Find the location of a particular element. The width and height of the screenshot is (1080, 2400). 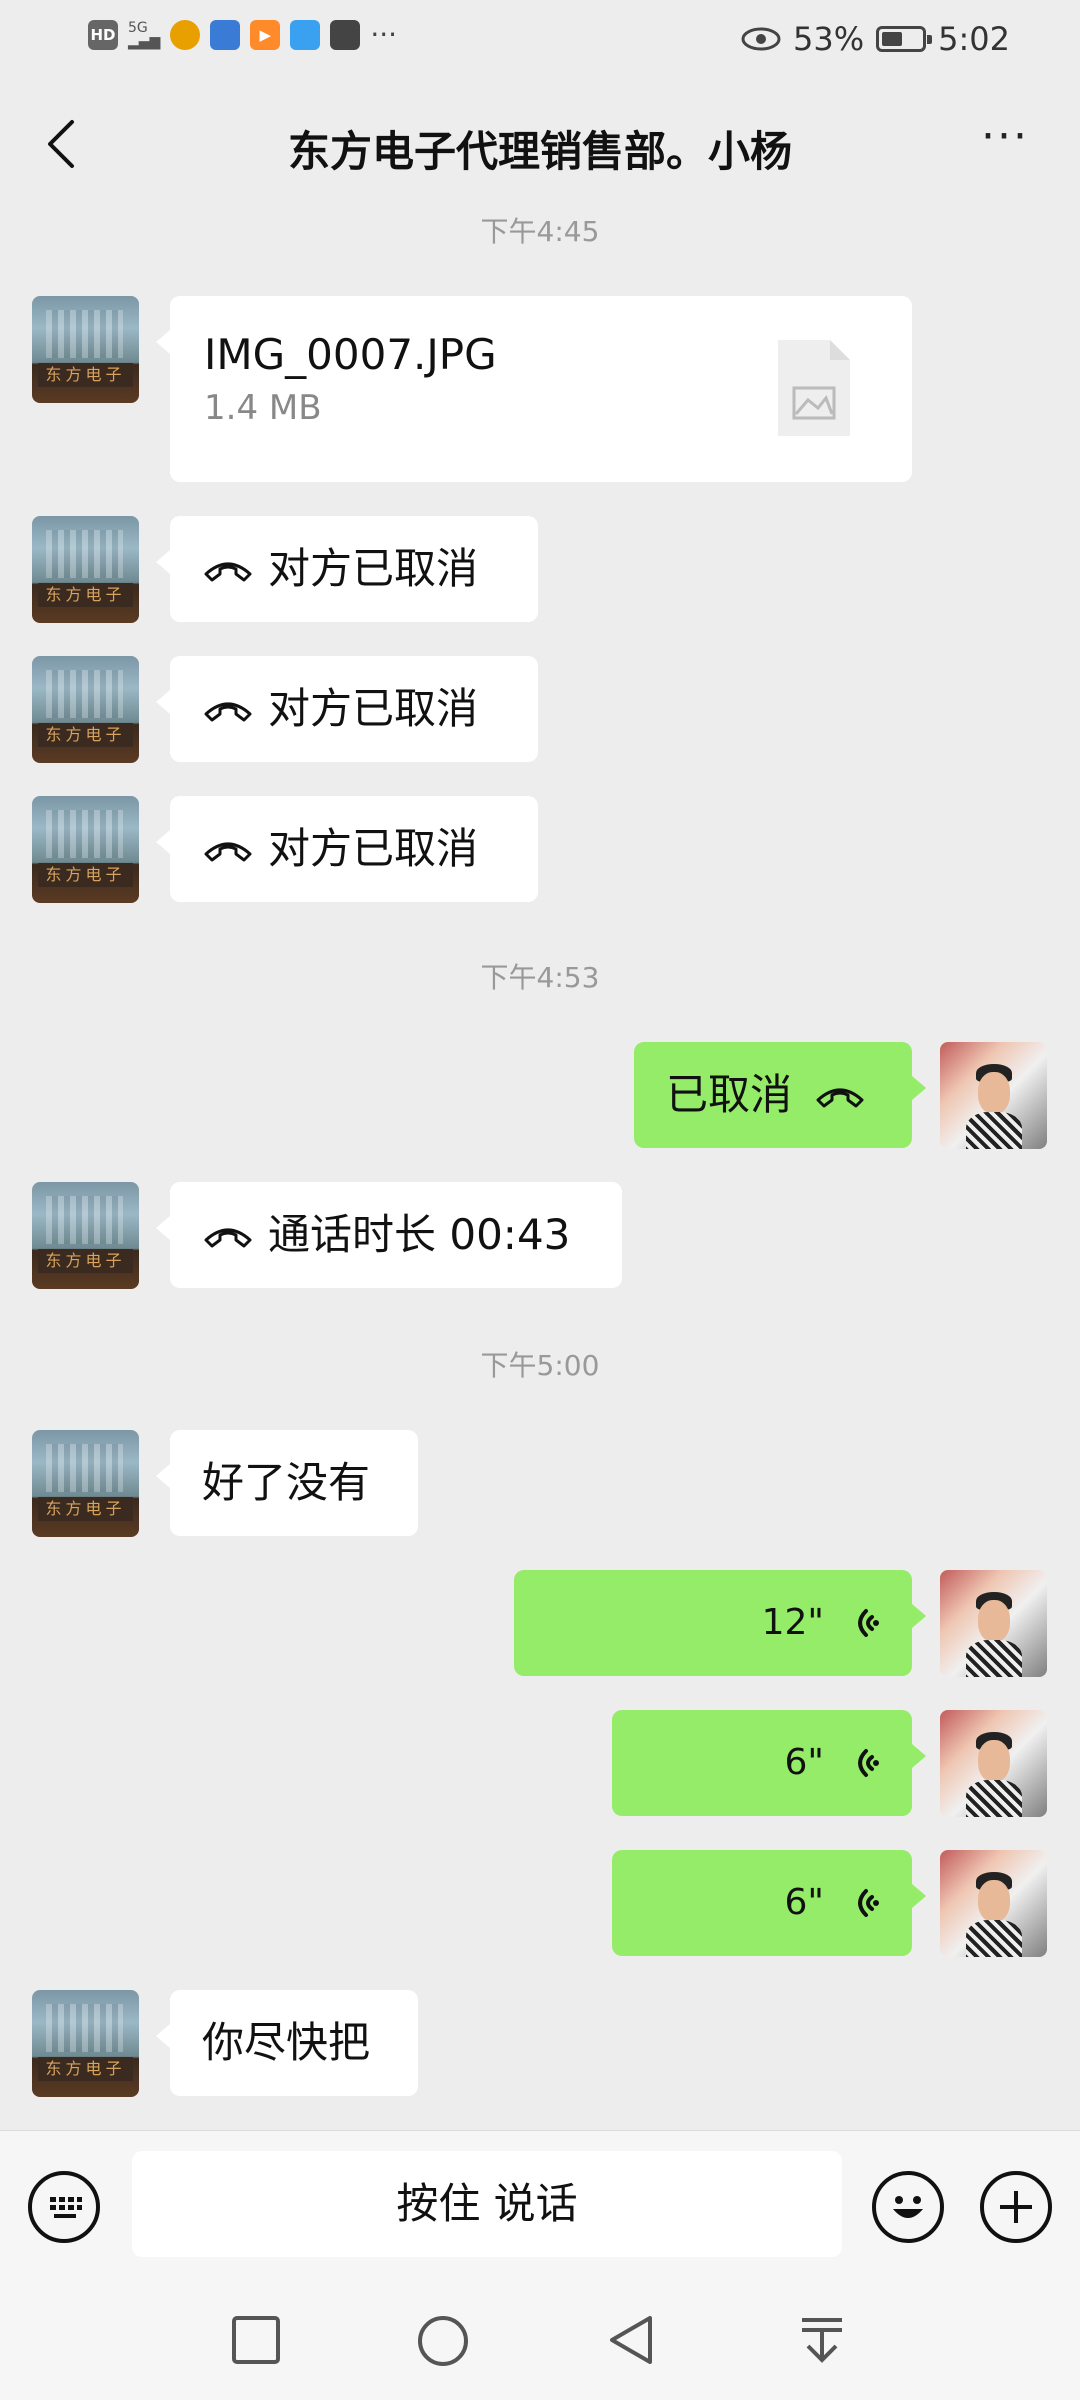

text-message: 你尽快把 is located at coordinates (287, 2043).